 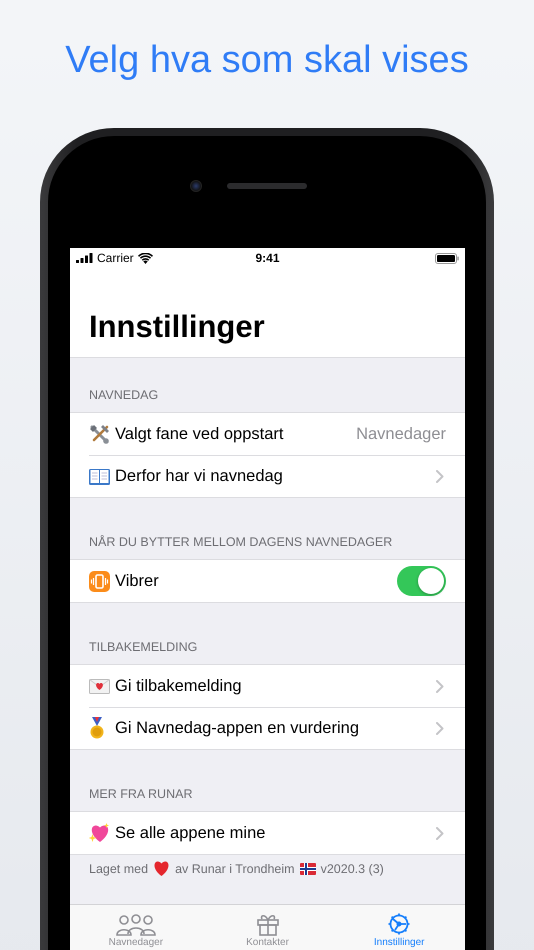 What do you see at coordinates (99, 686) in the screenshot?
I see `love-letter-icon` at bounding box center [99, 686].